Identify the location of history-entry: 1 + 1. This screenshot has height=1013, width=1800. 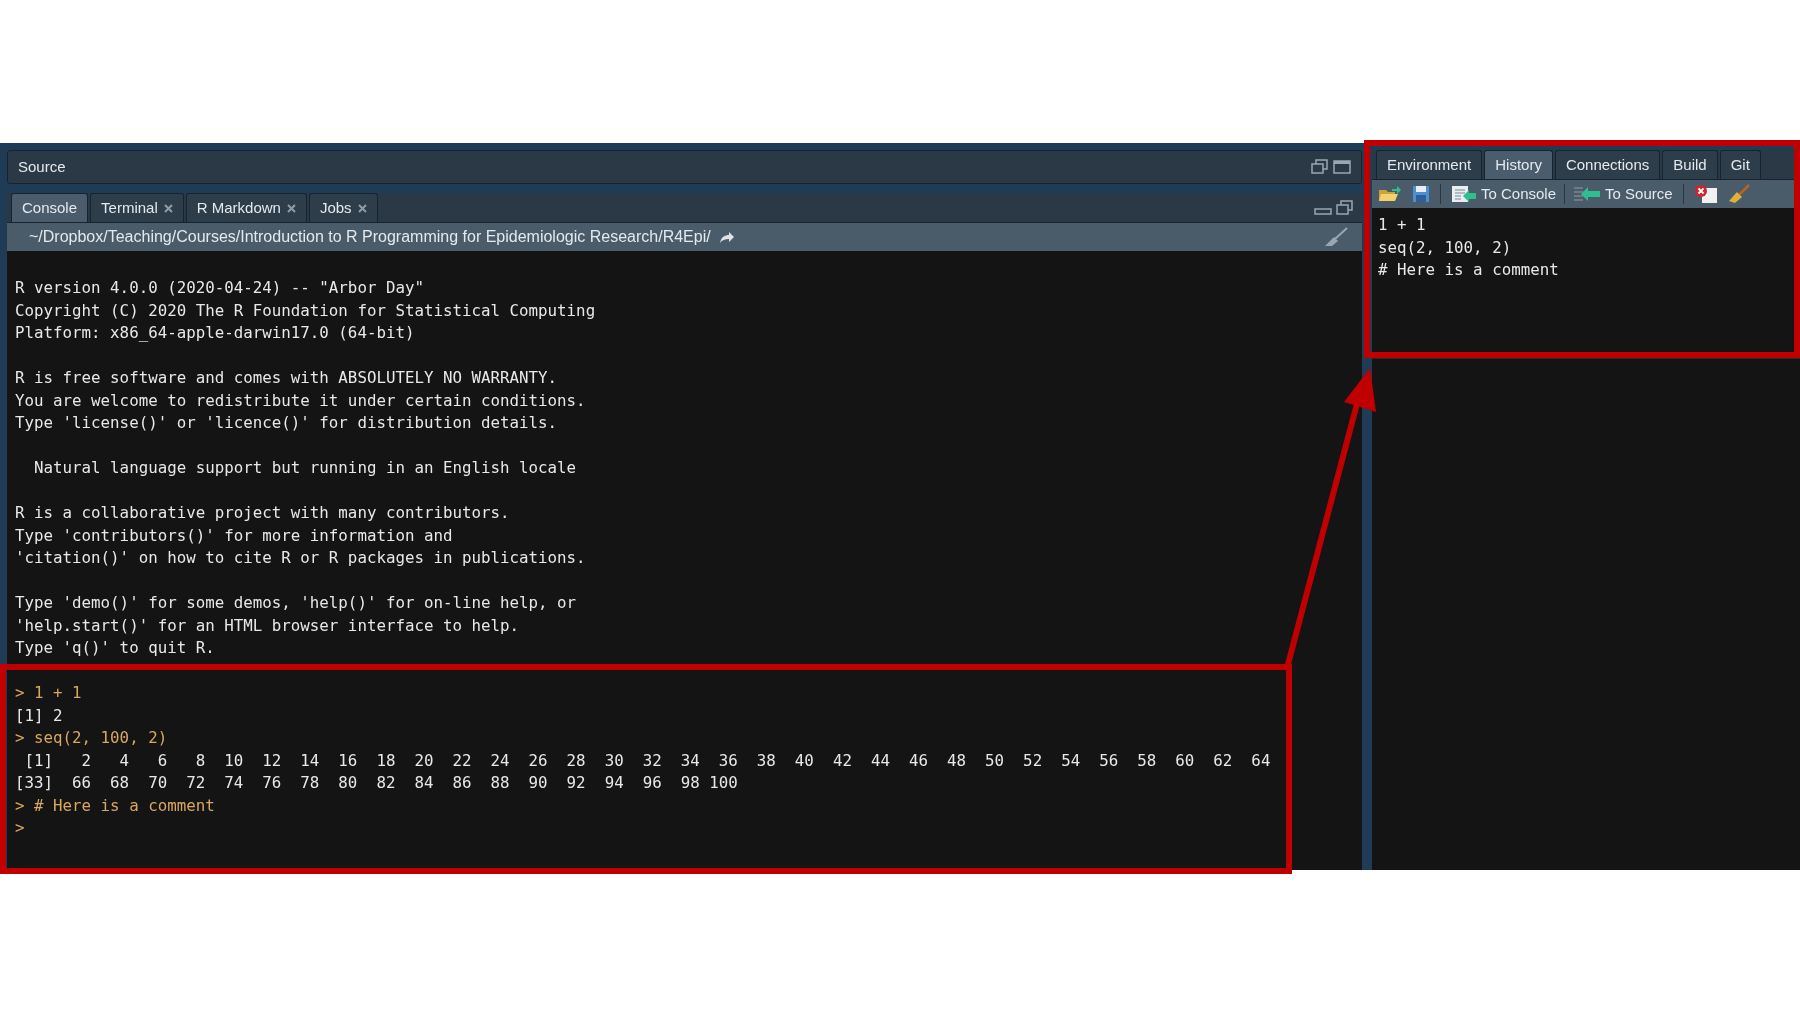
(1586, 225).